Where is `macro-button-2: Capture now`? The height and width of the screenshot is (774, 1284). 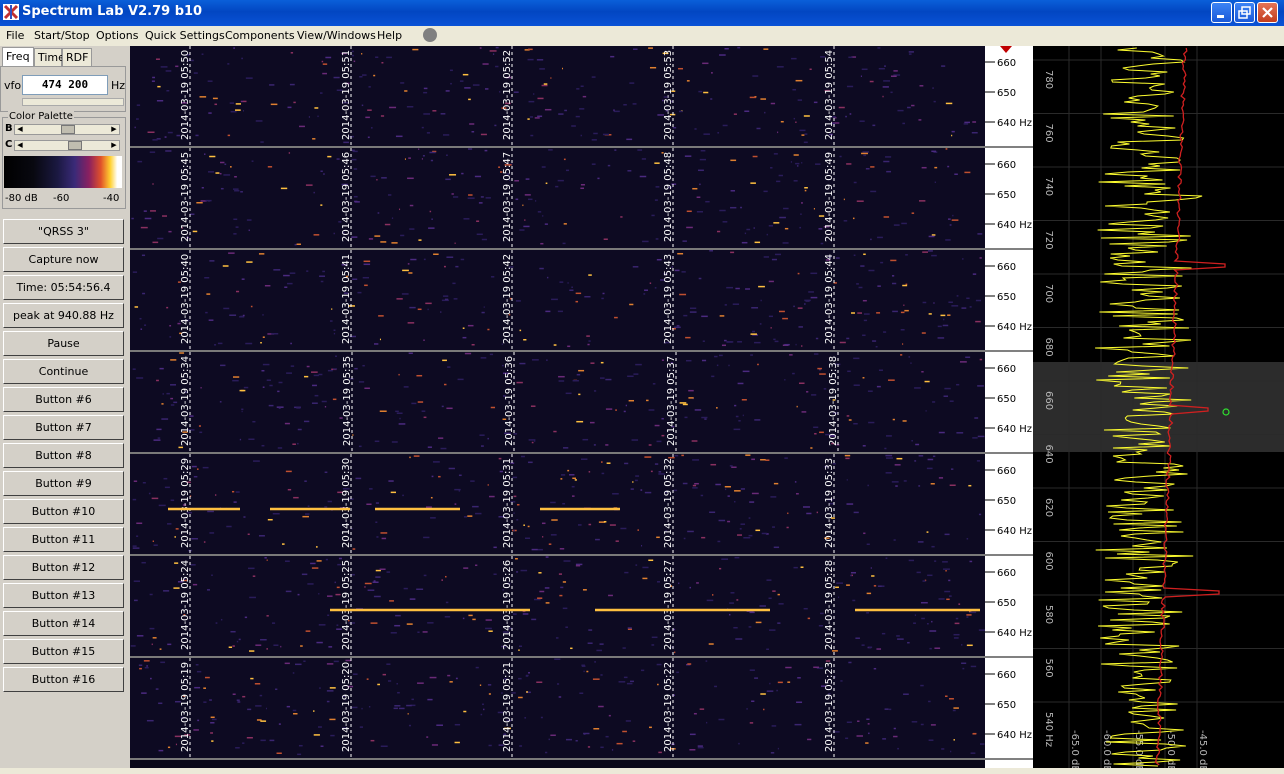
macro-button-2: Capture now is located at coordinates (63, 259).